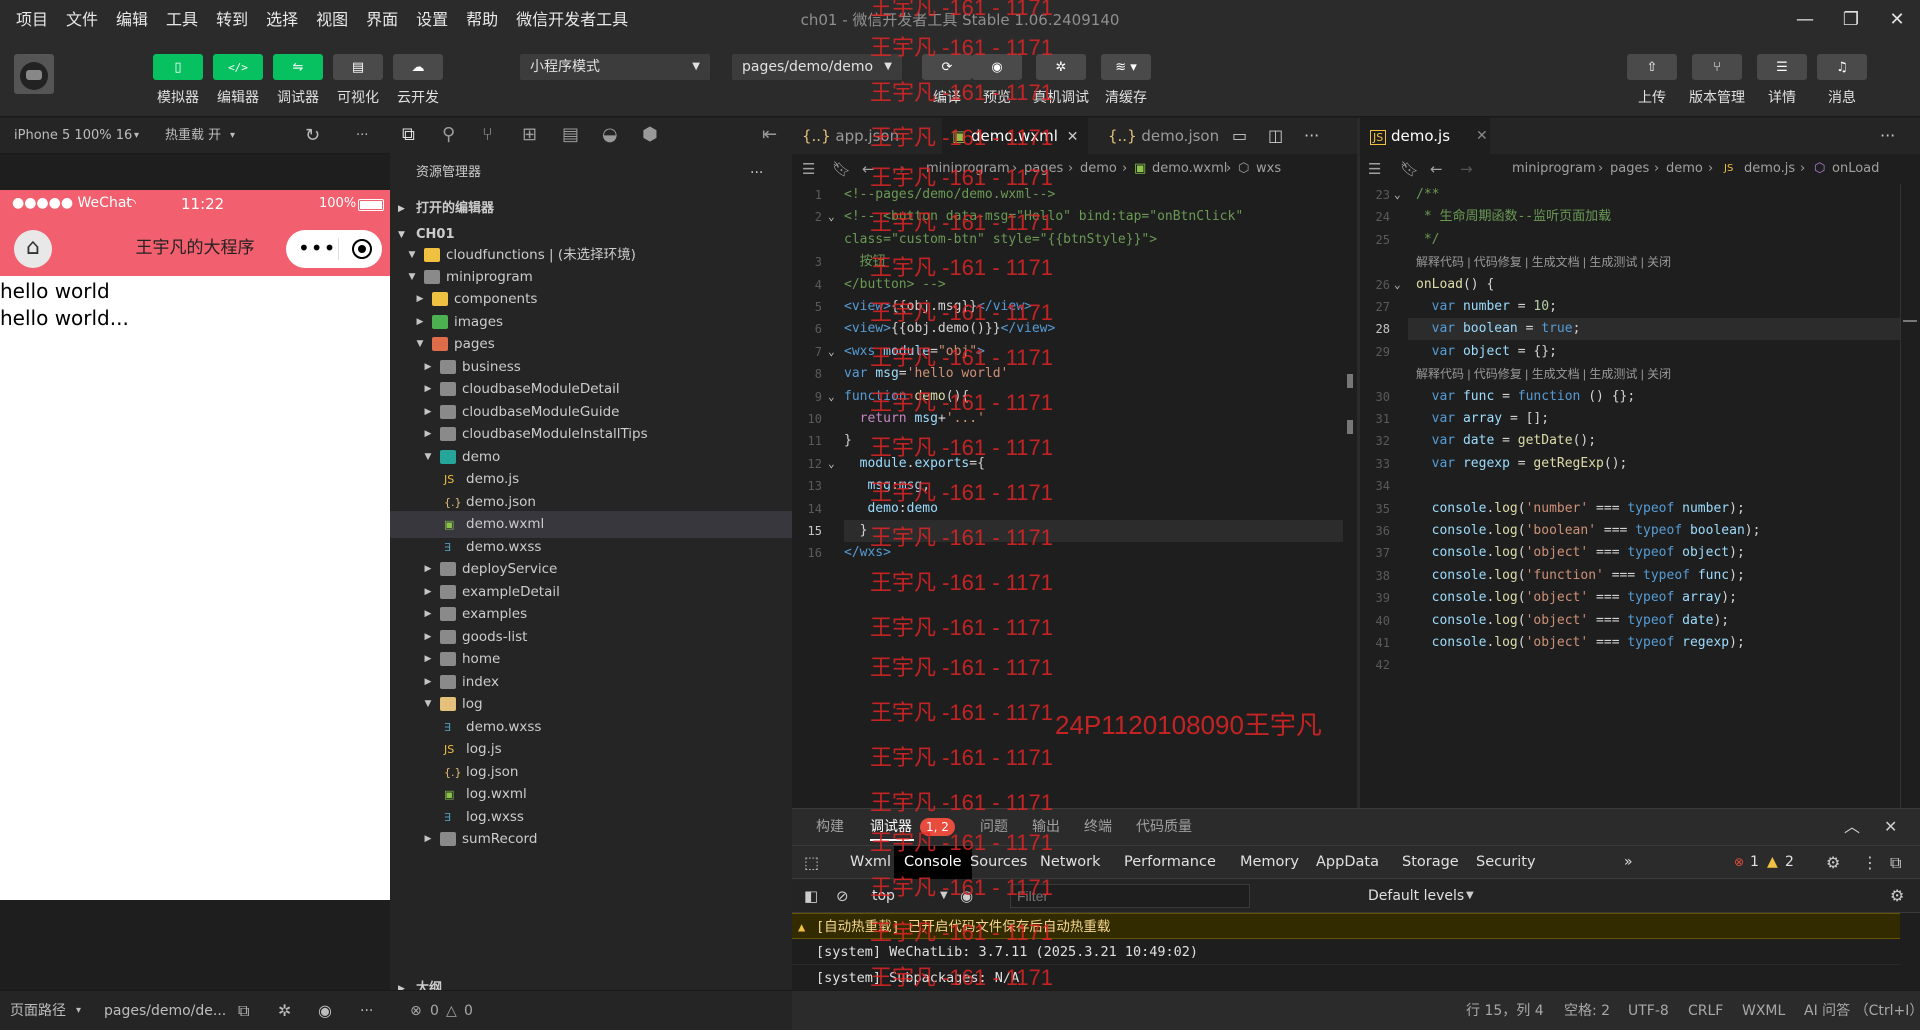 The height and width of the screenshot is (1030, 1920). I want to click on details-tool: ☰ 详情, so click(1782, 80).